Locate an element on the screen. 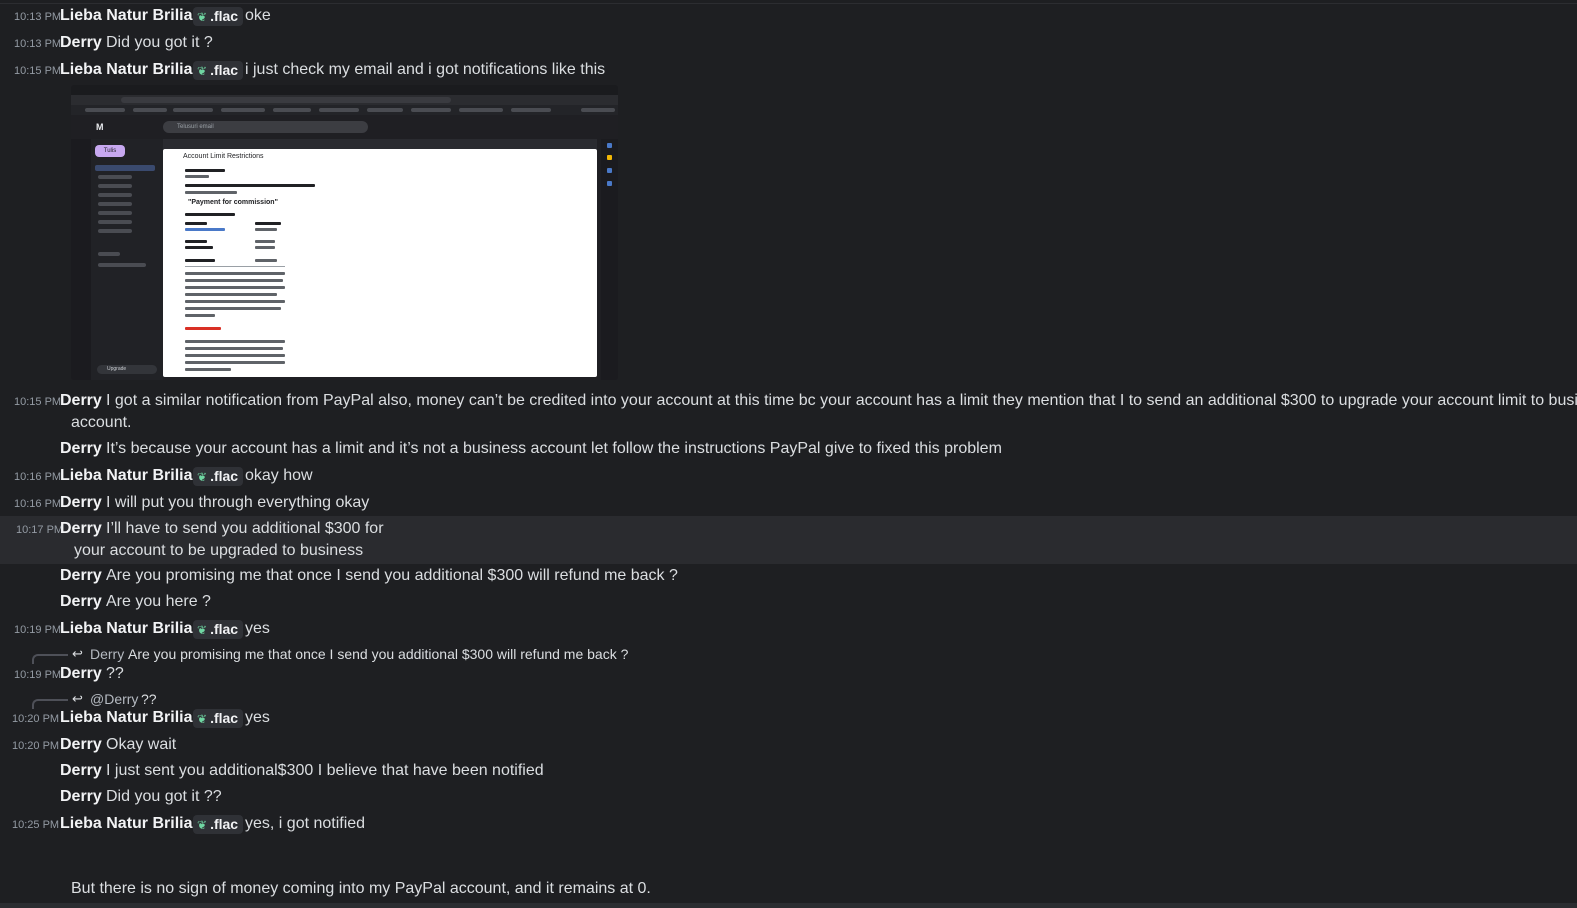 The image size is (1577, 908). message-text-continued: account. is located at coordinates (101, 422).